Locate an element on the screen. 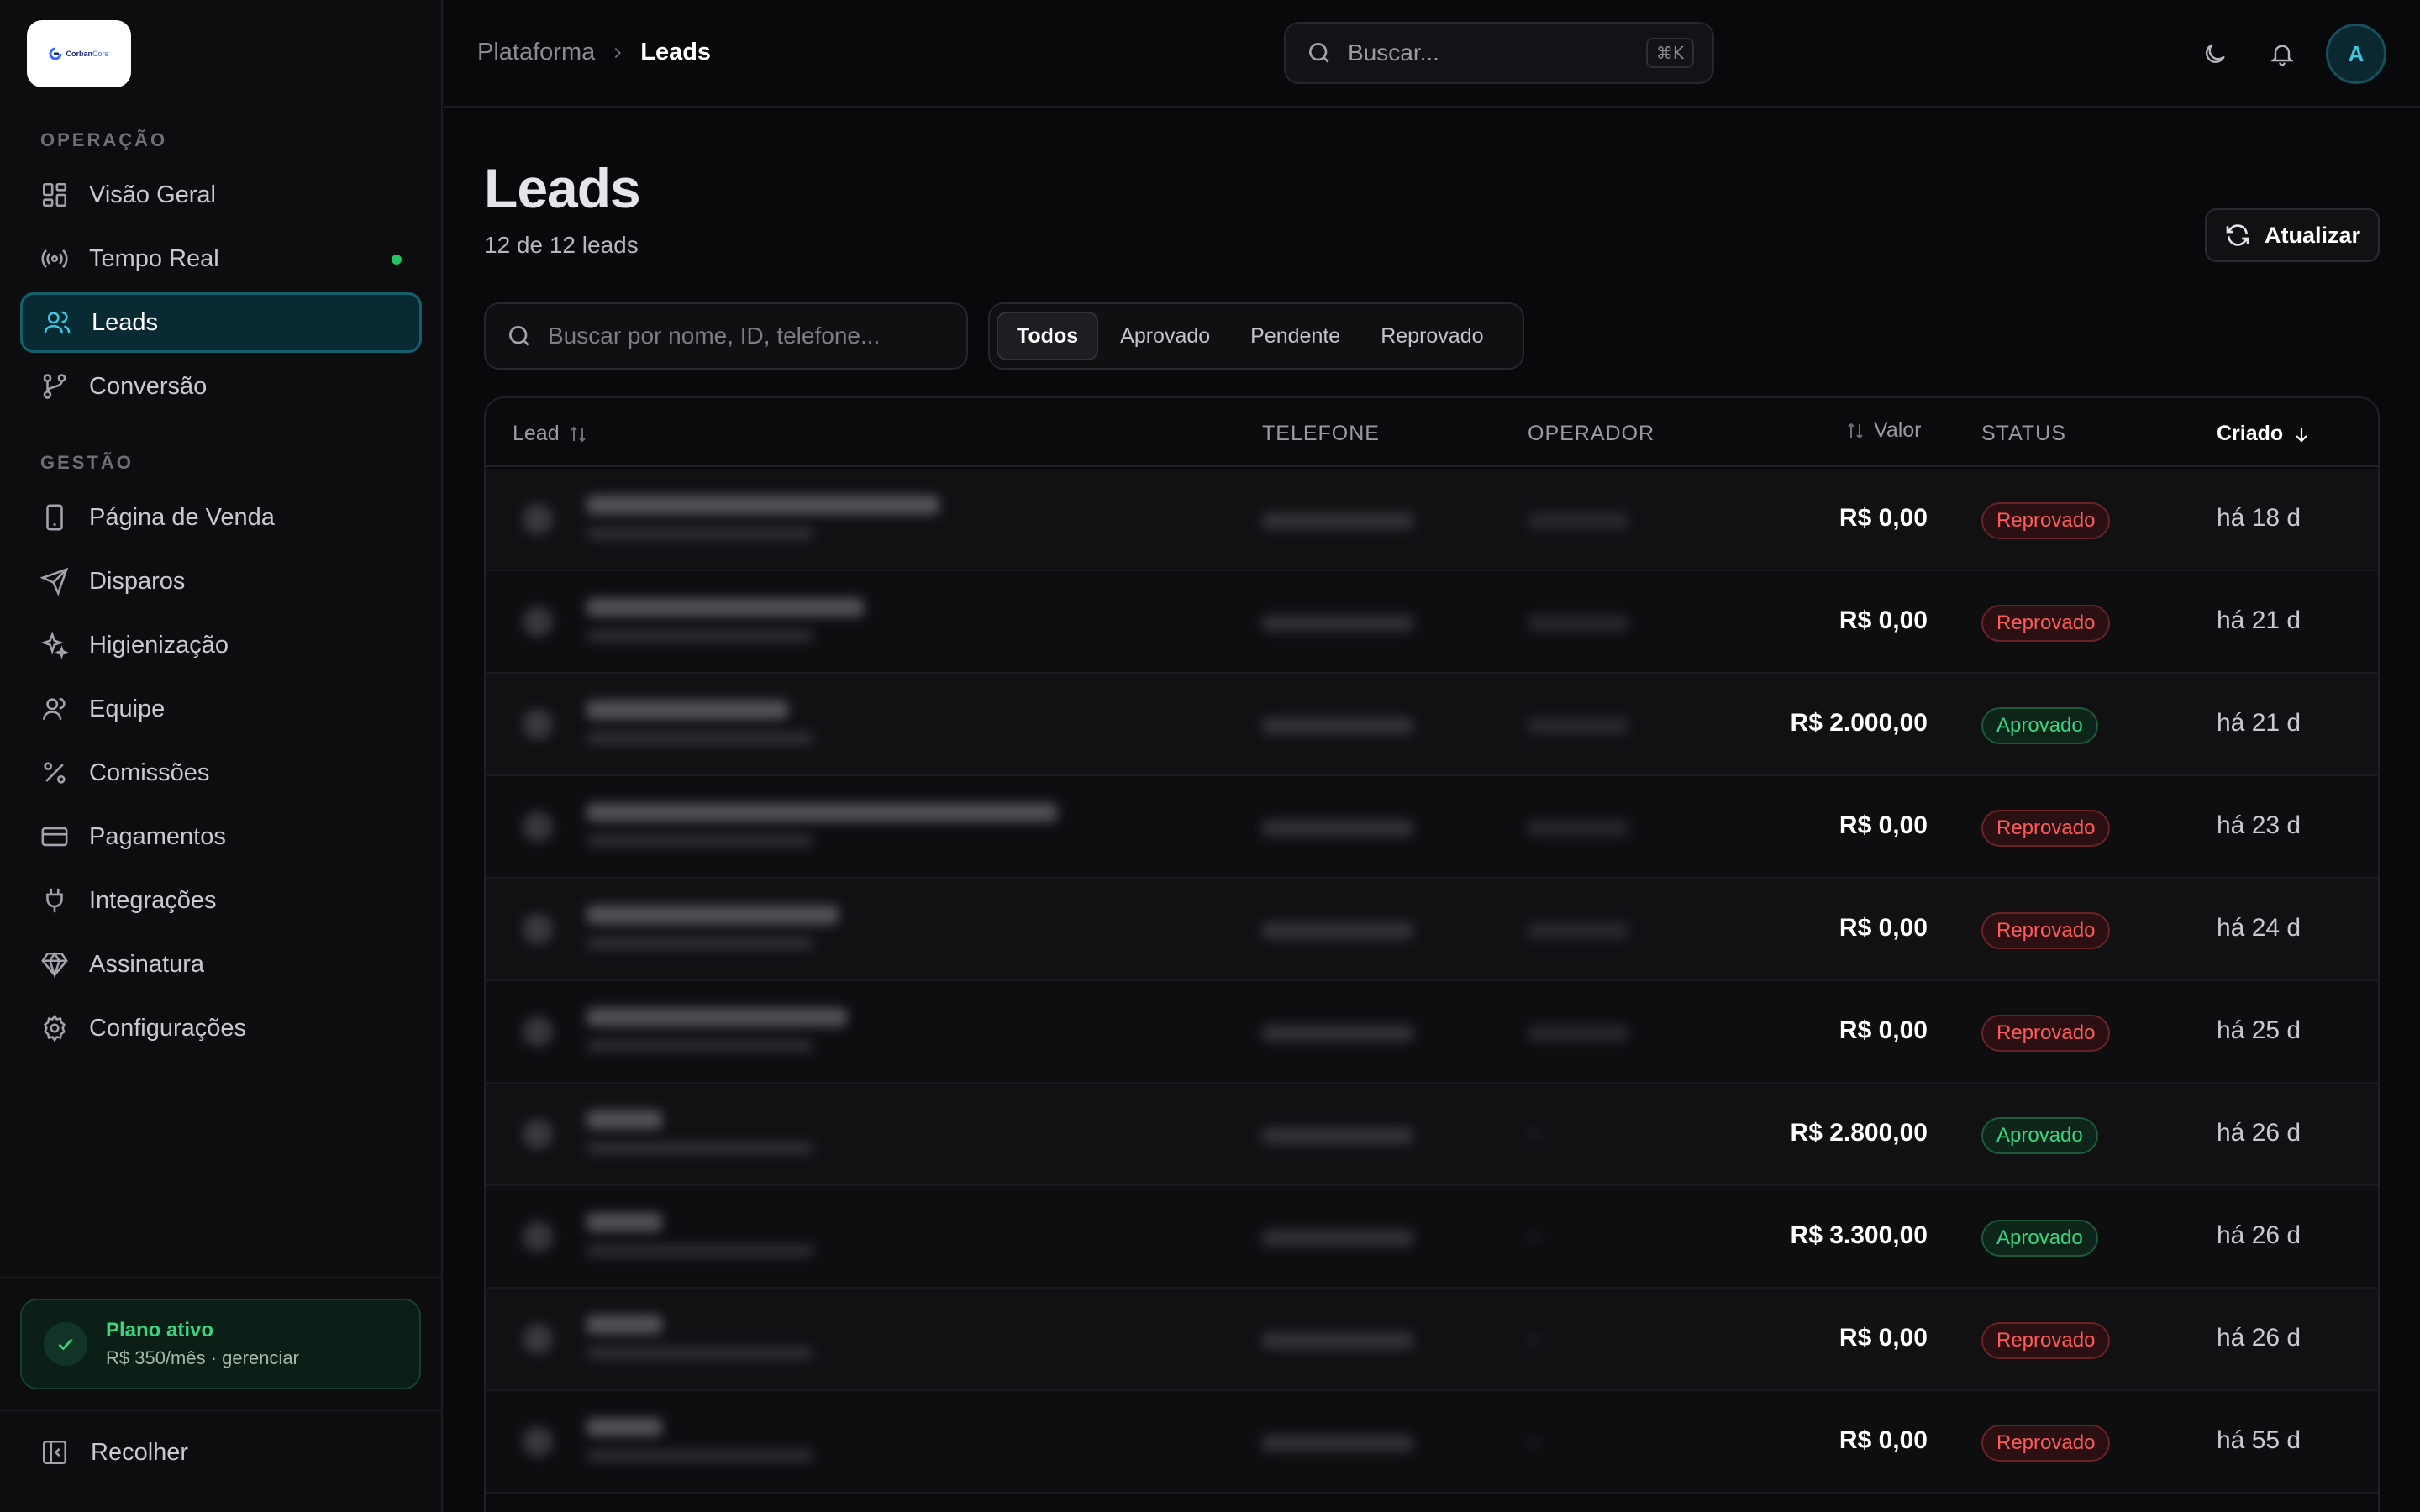 This screenshot has height=1512, width=2420. plan-subtitle: R$ 350/mês · gerenciar is located at coordinates (202, 1358).